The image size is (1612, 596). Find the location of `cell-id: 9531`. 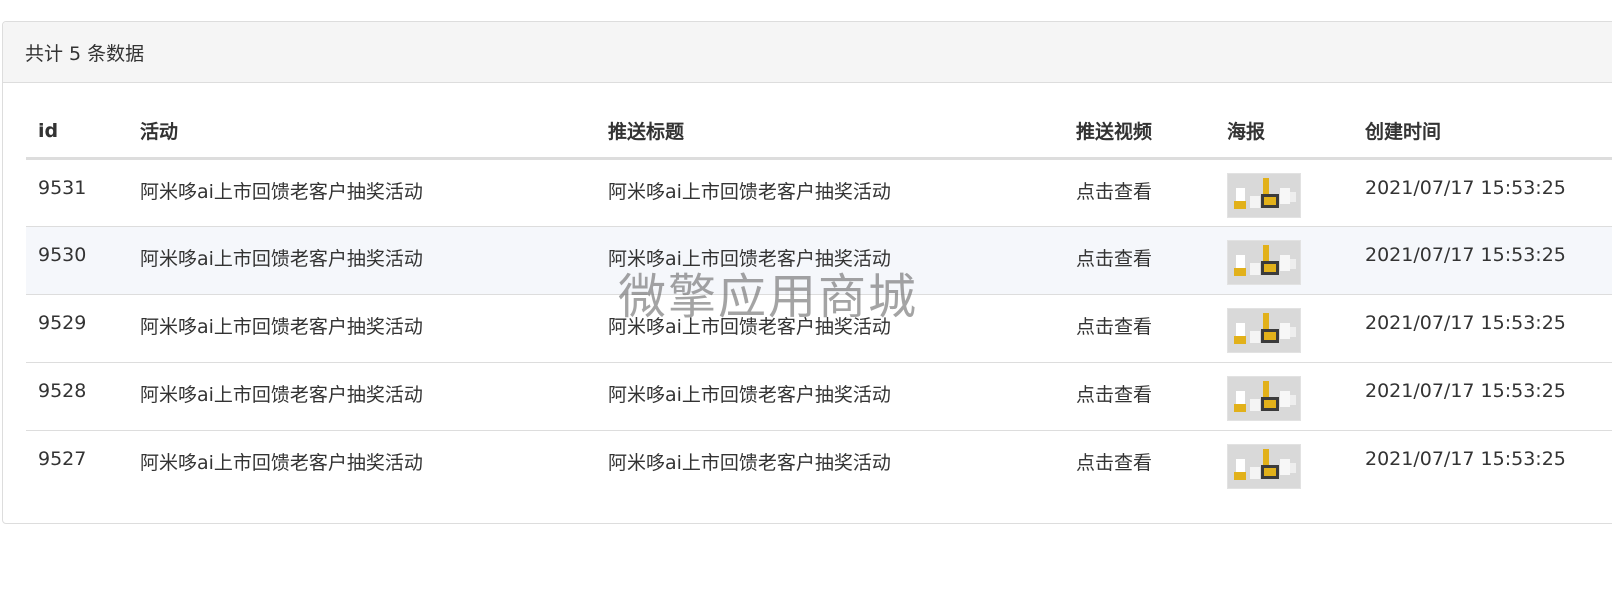

cell-id: 9531 is located at coordinates (62, 187).